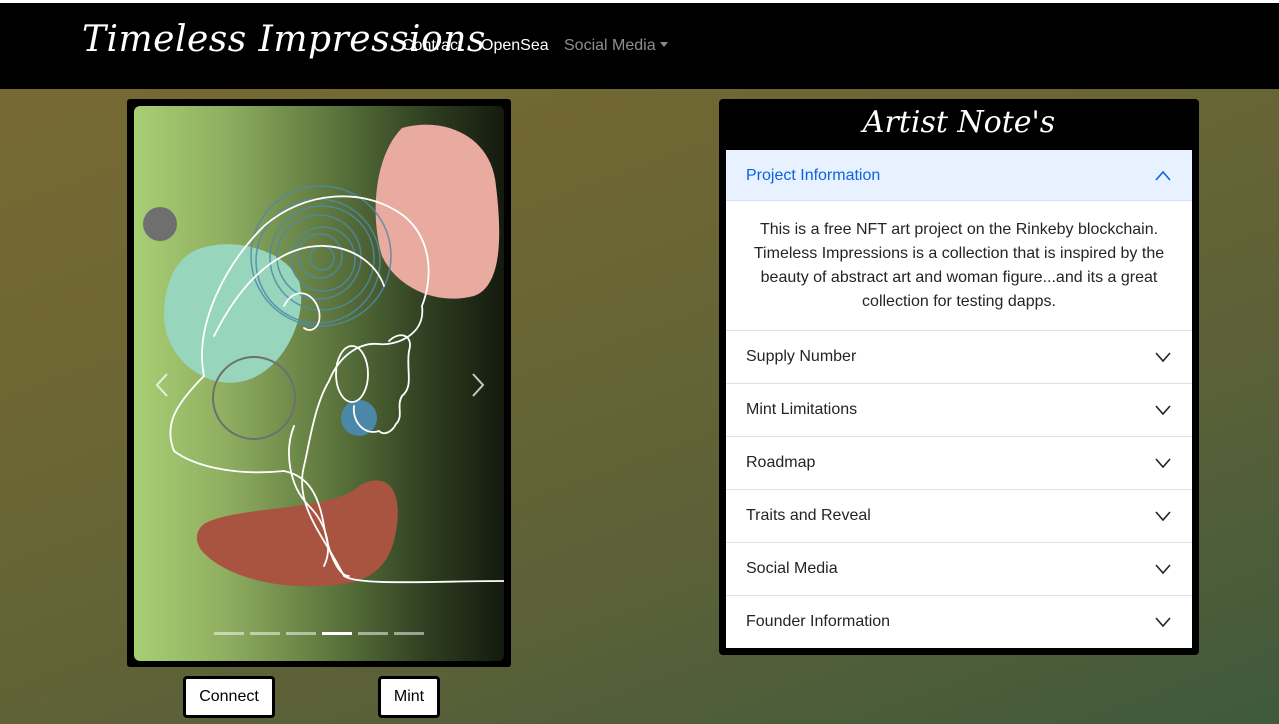  I want to click on carousel-next-button, so click(477, 385).